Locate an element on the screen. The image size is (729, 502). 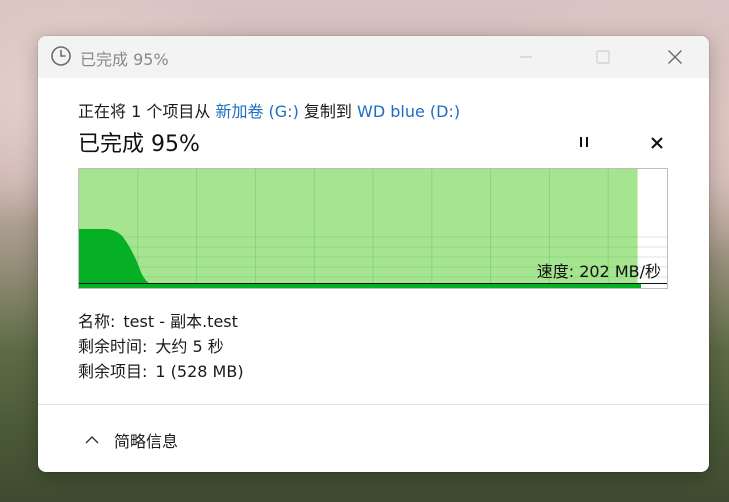
pause-button is located at coordinates (584, 142).